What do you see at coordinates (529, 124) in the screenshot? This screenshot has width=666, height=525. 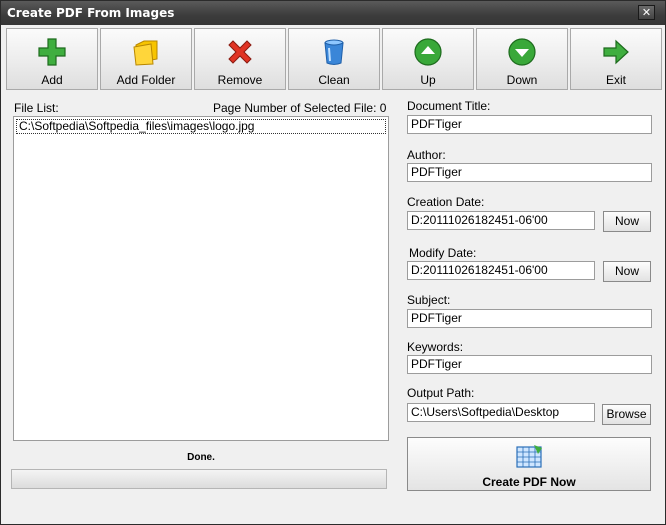 I see `document-title-field: PDFTiger` at bounding box center [529, 124].